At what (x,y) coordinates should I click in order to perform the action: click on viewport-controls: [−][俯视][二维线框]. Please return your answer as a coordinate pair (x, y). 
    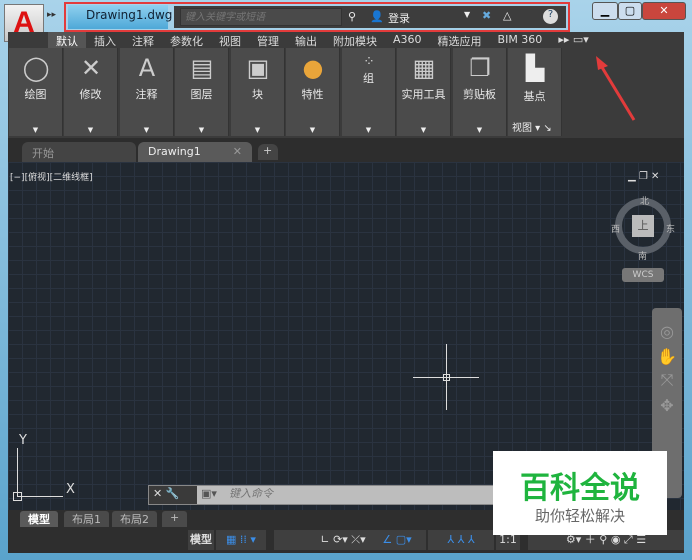
    Looking at the image, I should click on (51, 176).